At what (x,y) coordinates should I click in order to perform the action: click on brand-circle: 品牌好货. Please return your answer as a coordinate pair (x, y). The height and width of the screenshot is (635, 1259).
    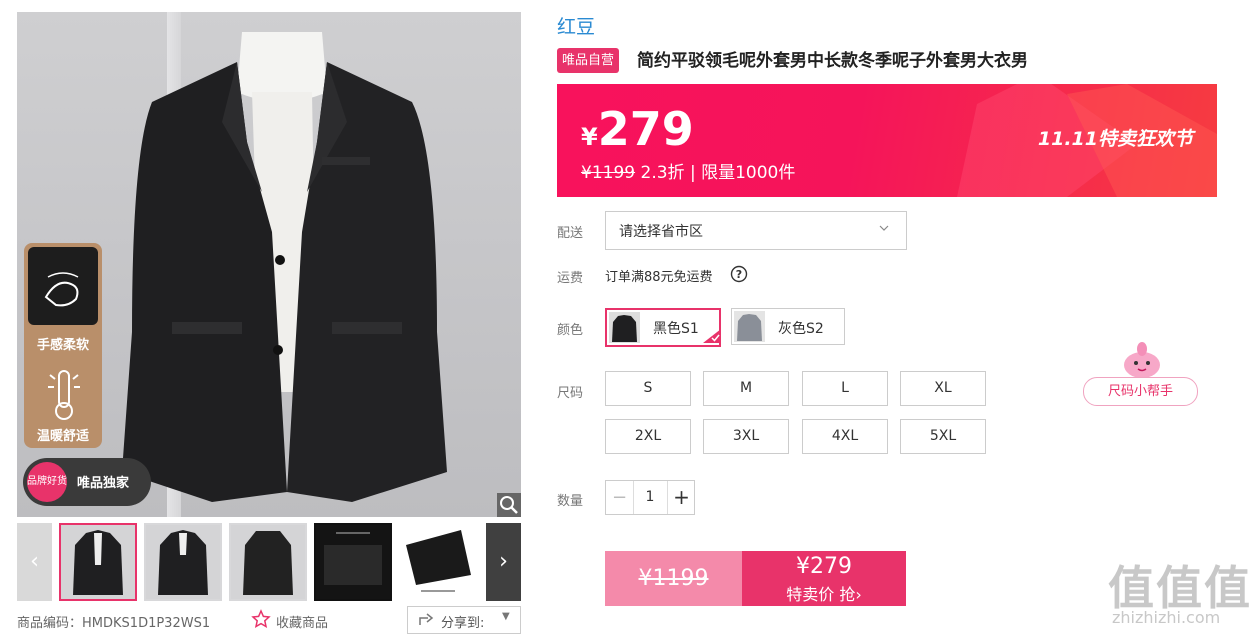
    Looking at the image, I should click on (47, 482).